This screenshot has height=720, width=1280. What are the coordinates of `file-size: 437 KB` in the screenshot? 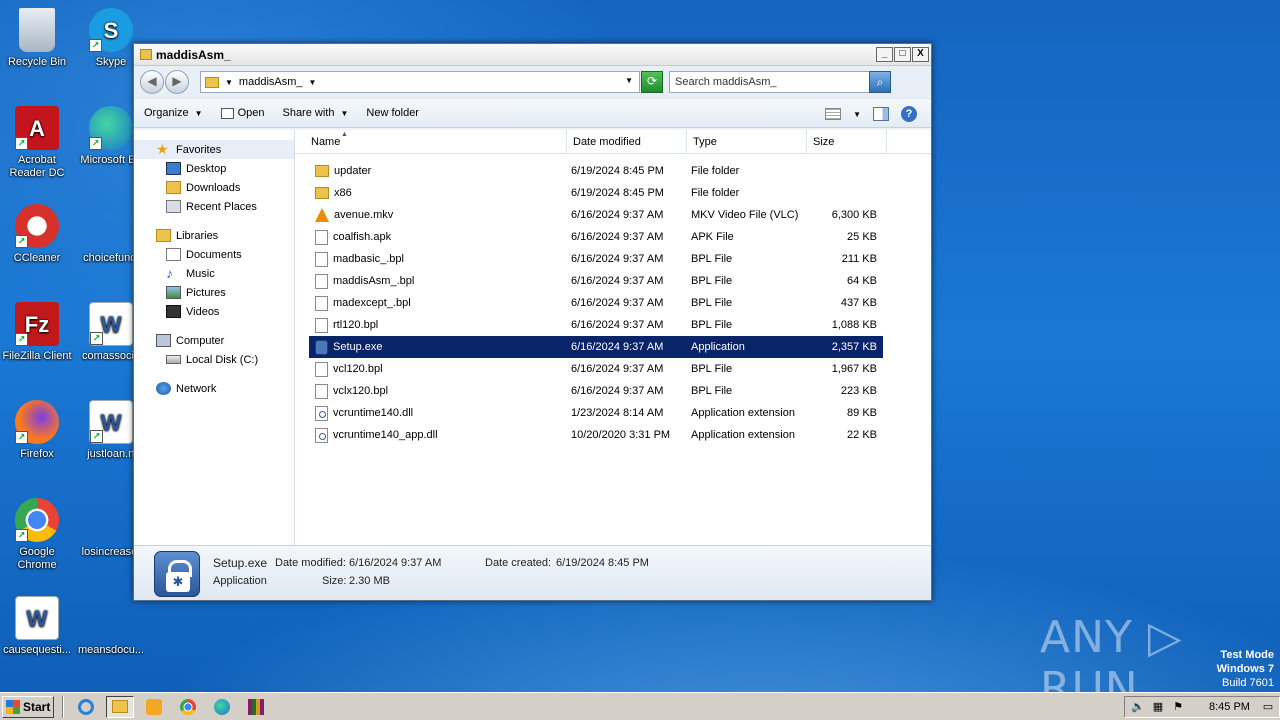 It's located at (858, 303).